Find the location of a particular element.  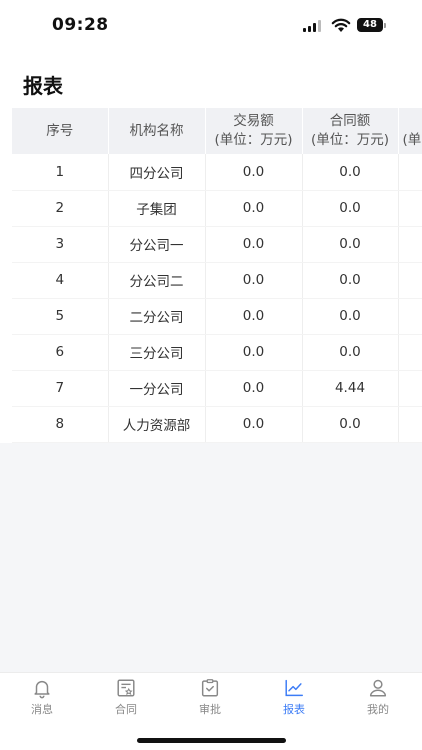

cell-org: 四分公司 is located at coordinates (157, 172).